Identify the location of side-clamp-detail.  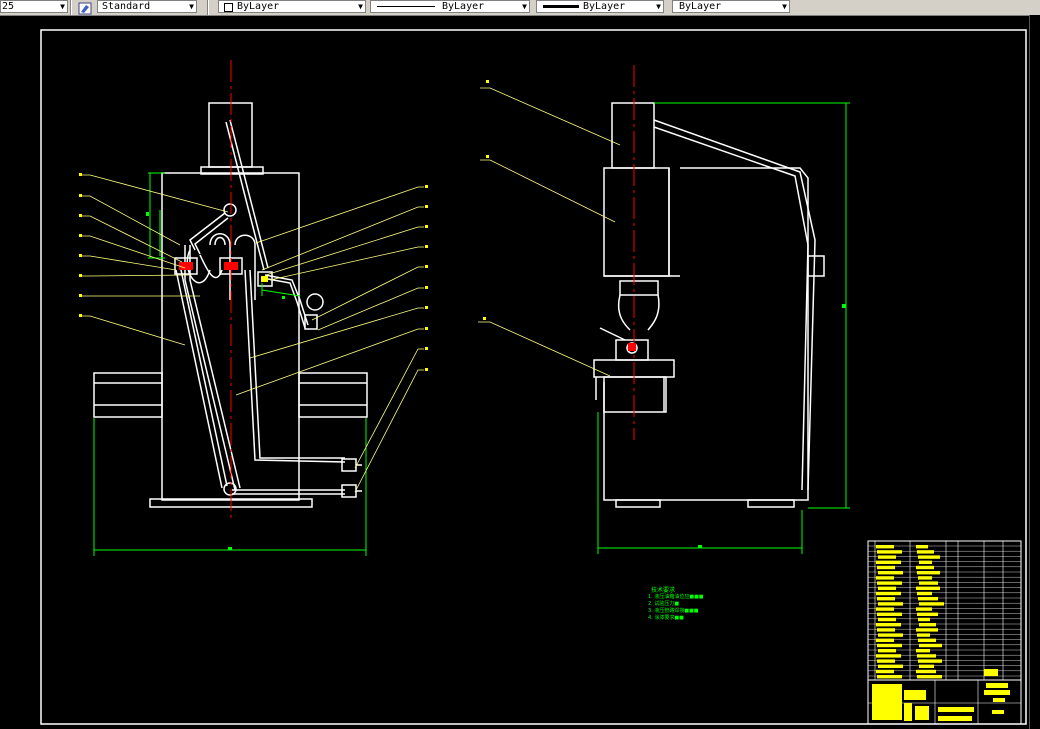
(632, 347).